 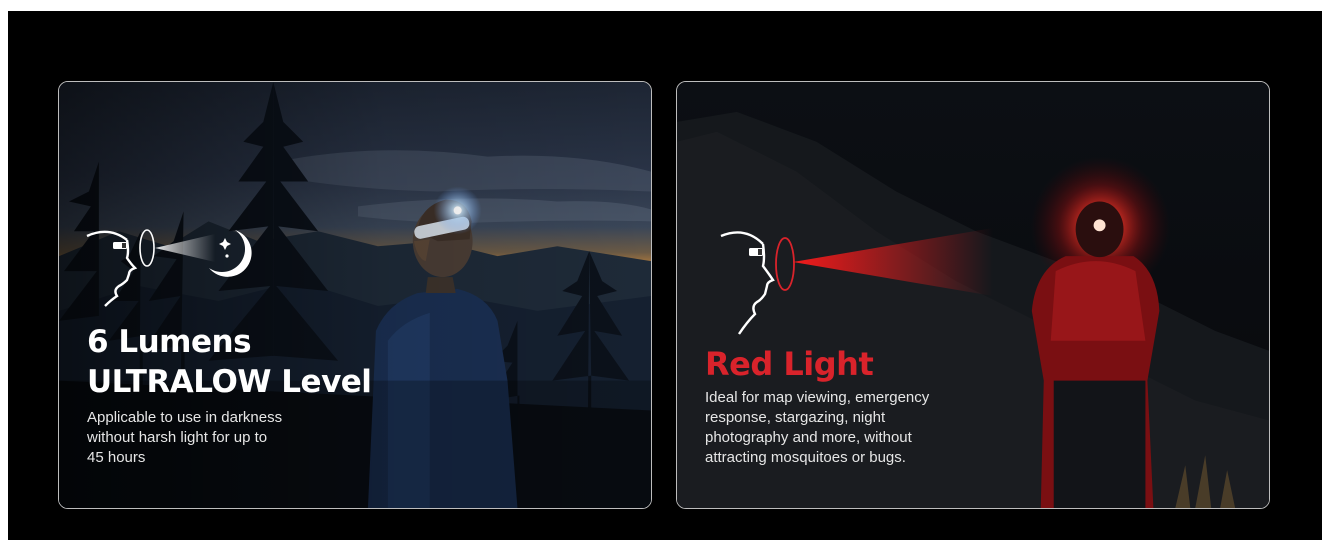 I want to click on card-headline: Red Light, so click(x=789, y=364).